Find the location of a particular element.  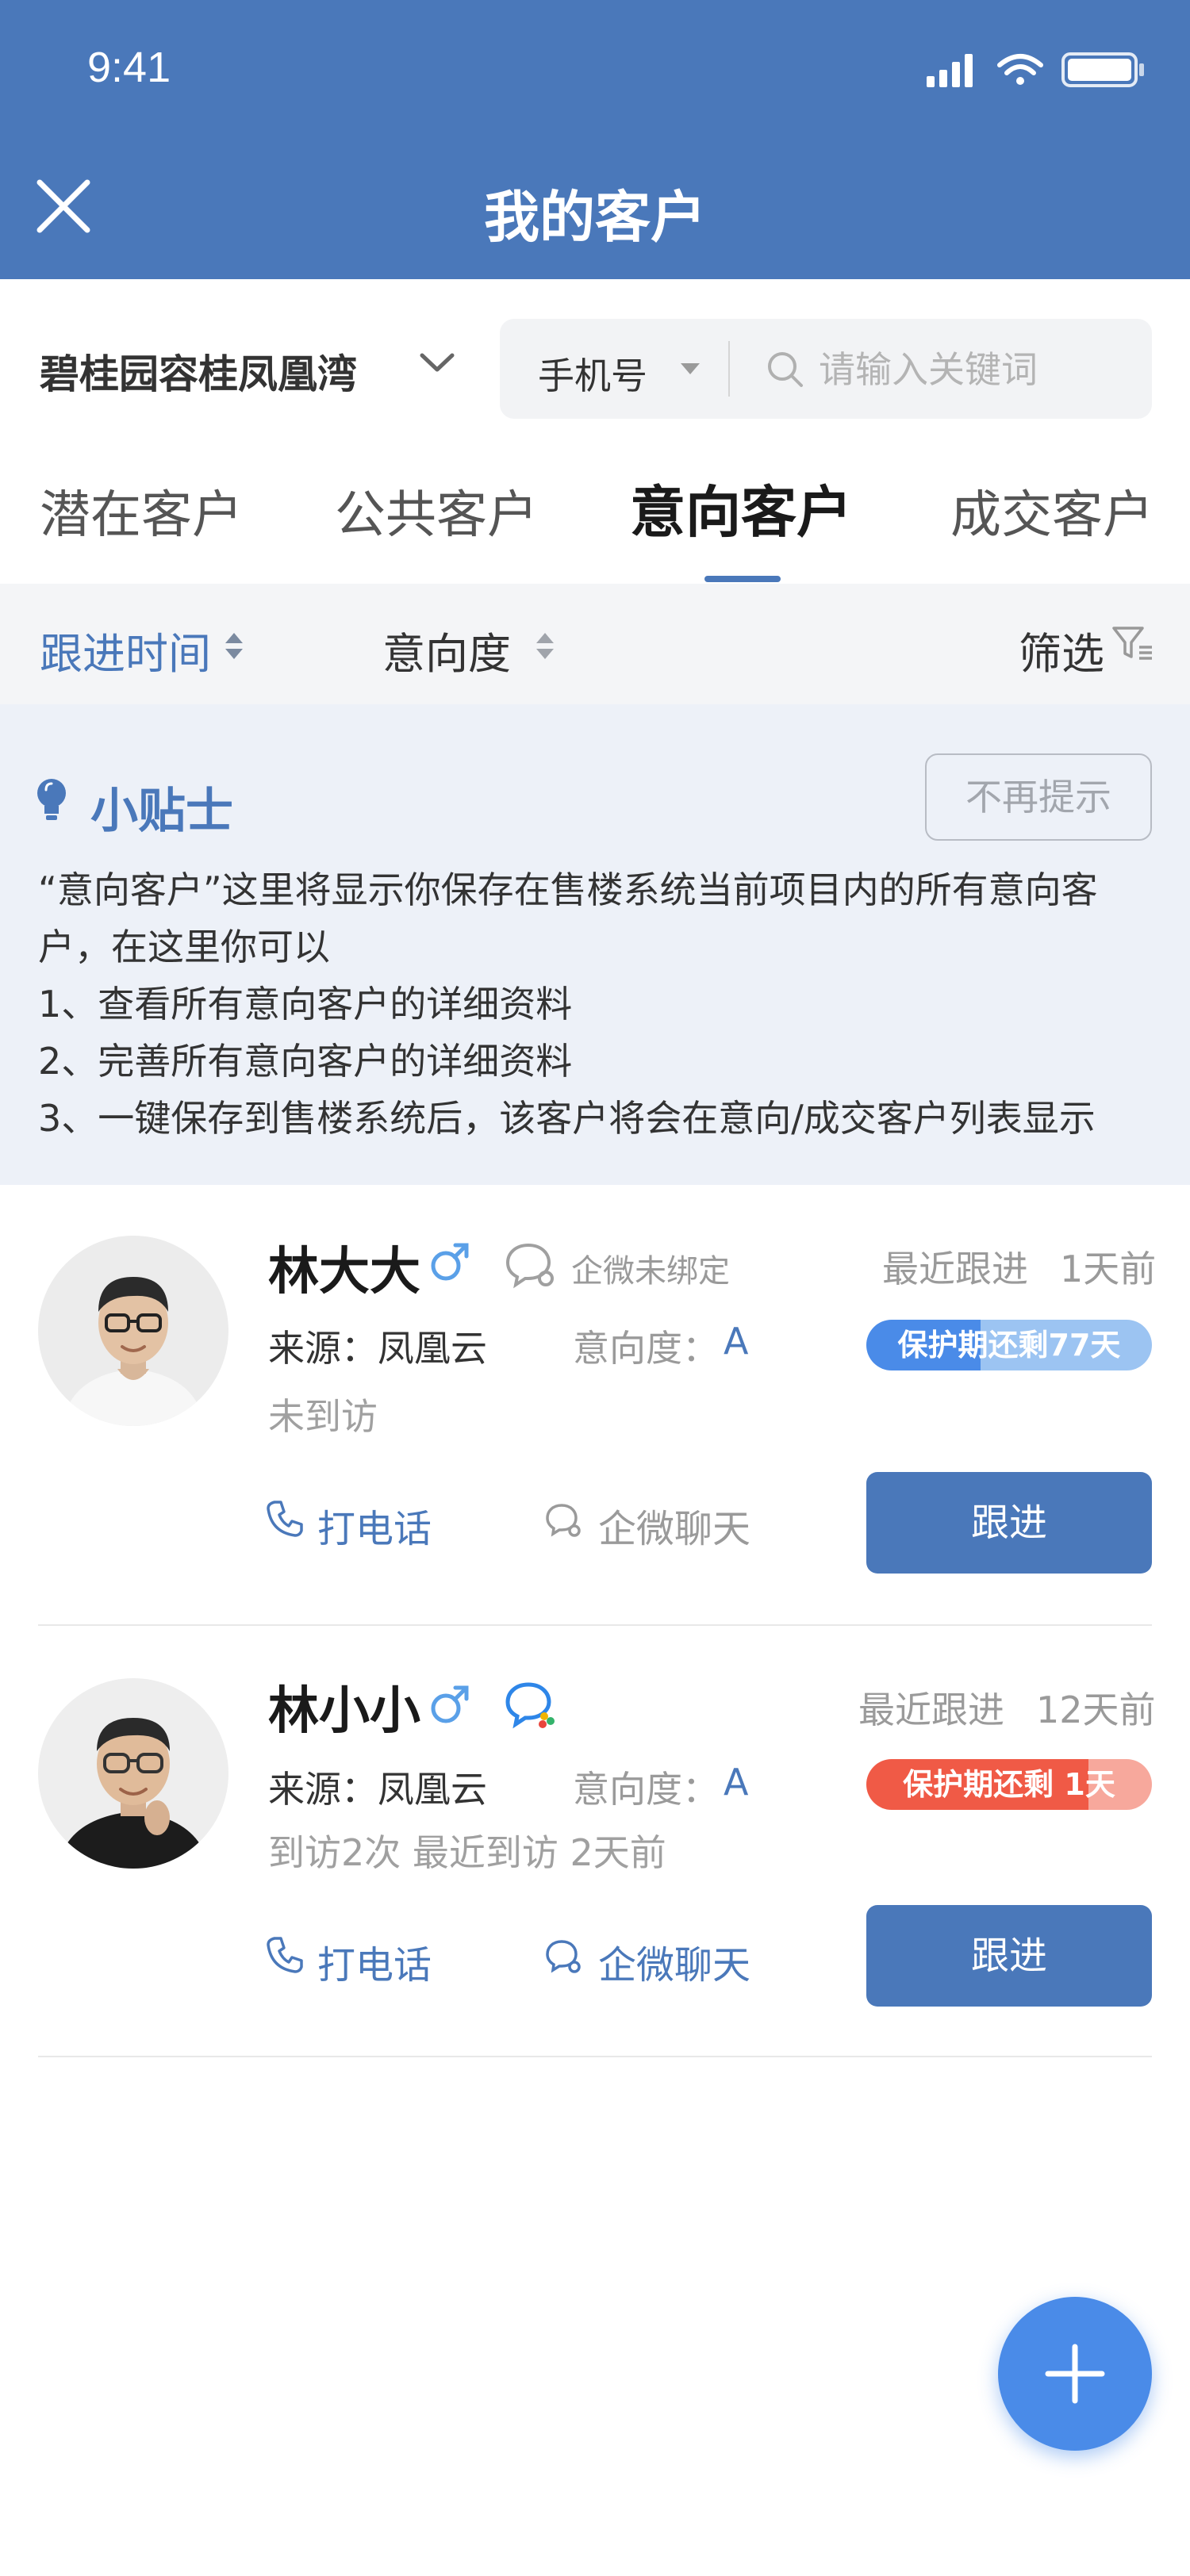

tips-line: 户，在这里你可以 is located at coordinates (184, 947).